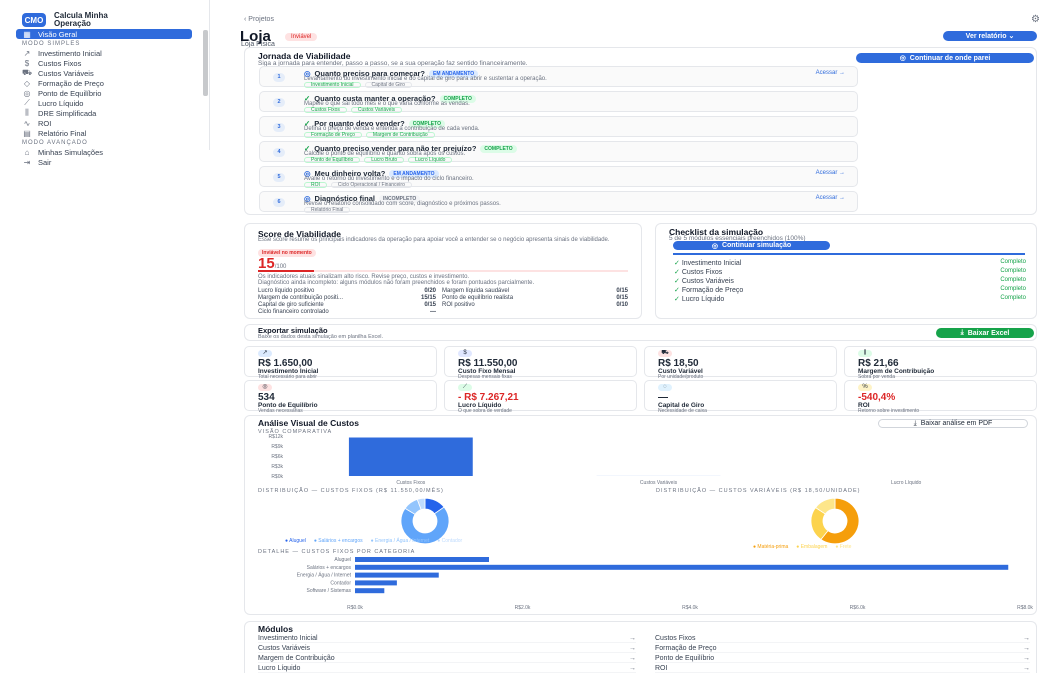 The width and height of the screenshot is (1064, 673). Describe the element at coordinates (376, 110) in the screenshot. I see `step-module-chip: Custos Variáveis` at that location.